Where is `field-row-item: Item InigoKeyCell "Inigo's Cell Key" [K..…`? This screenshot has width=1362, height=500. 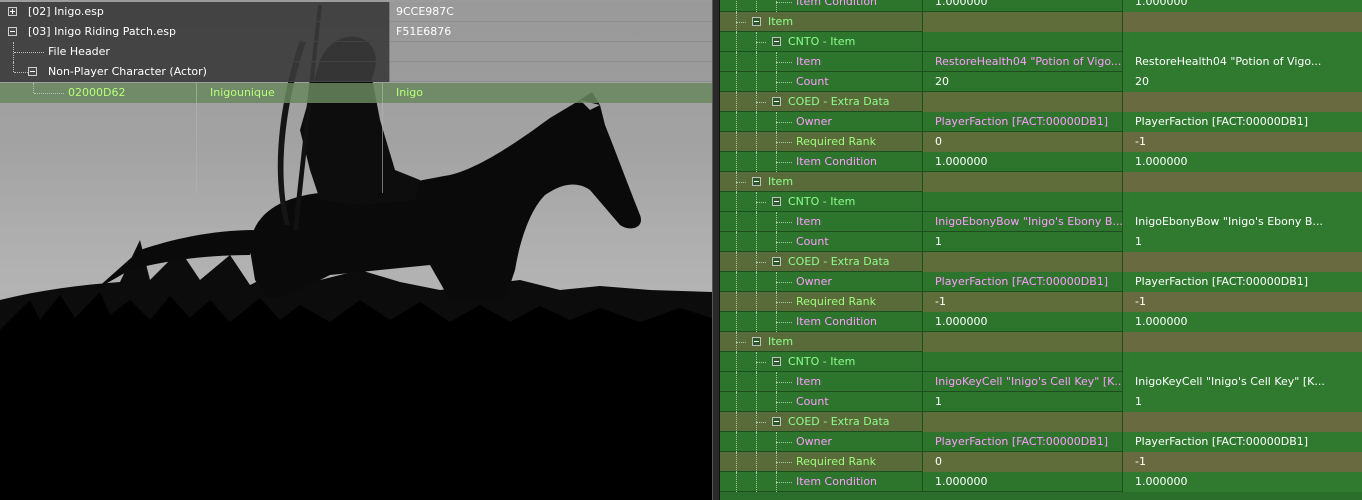
field-row-item: Item InigoKeyCell "Inigo's Cell Key" [K..… is located at coordinates (1041, 382).